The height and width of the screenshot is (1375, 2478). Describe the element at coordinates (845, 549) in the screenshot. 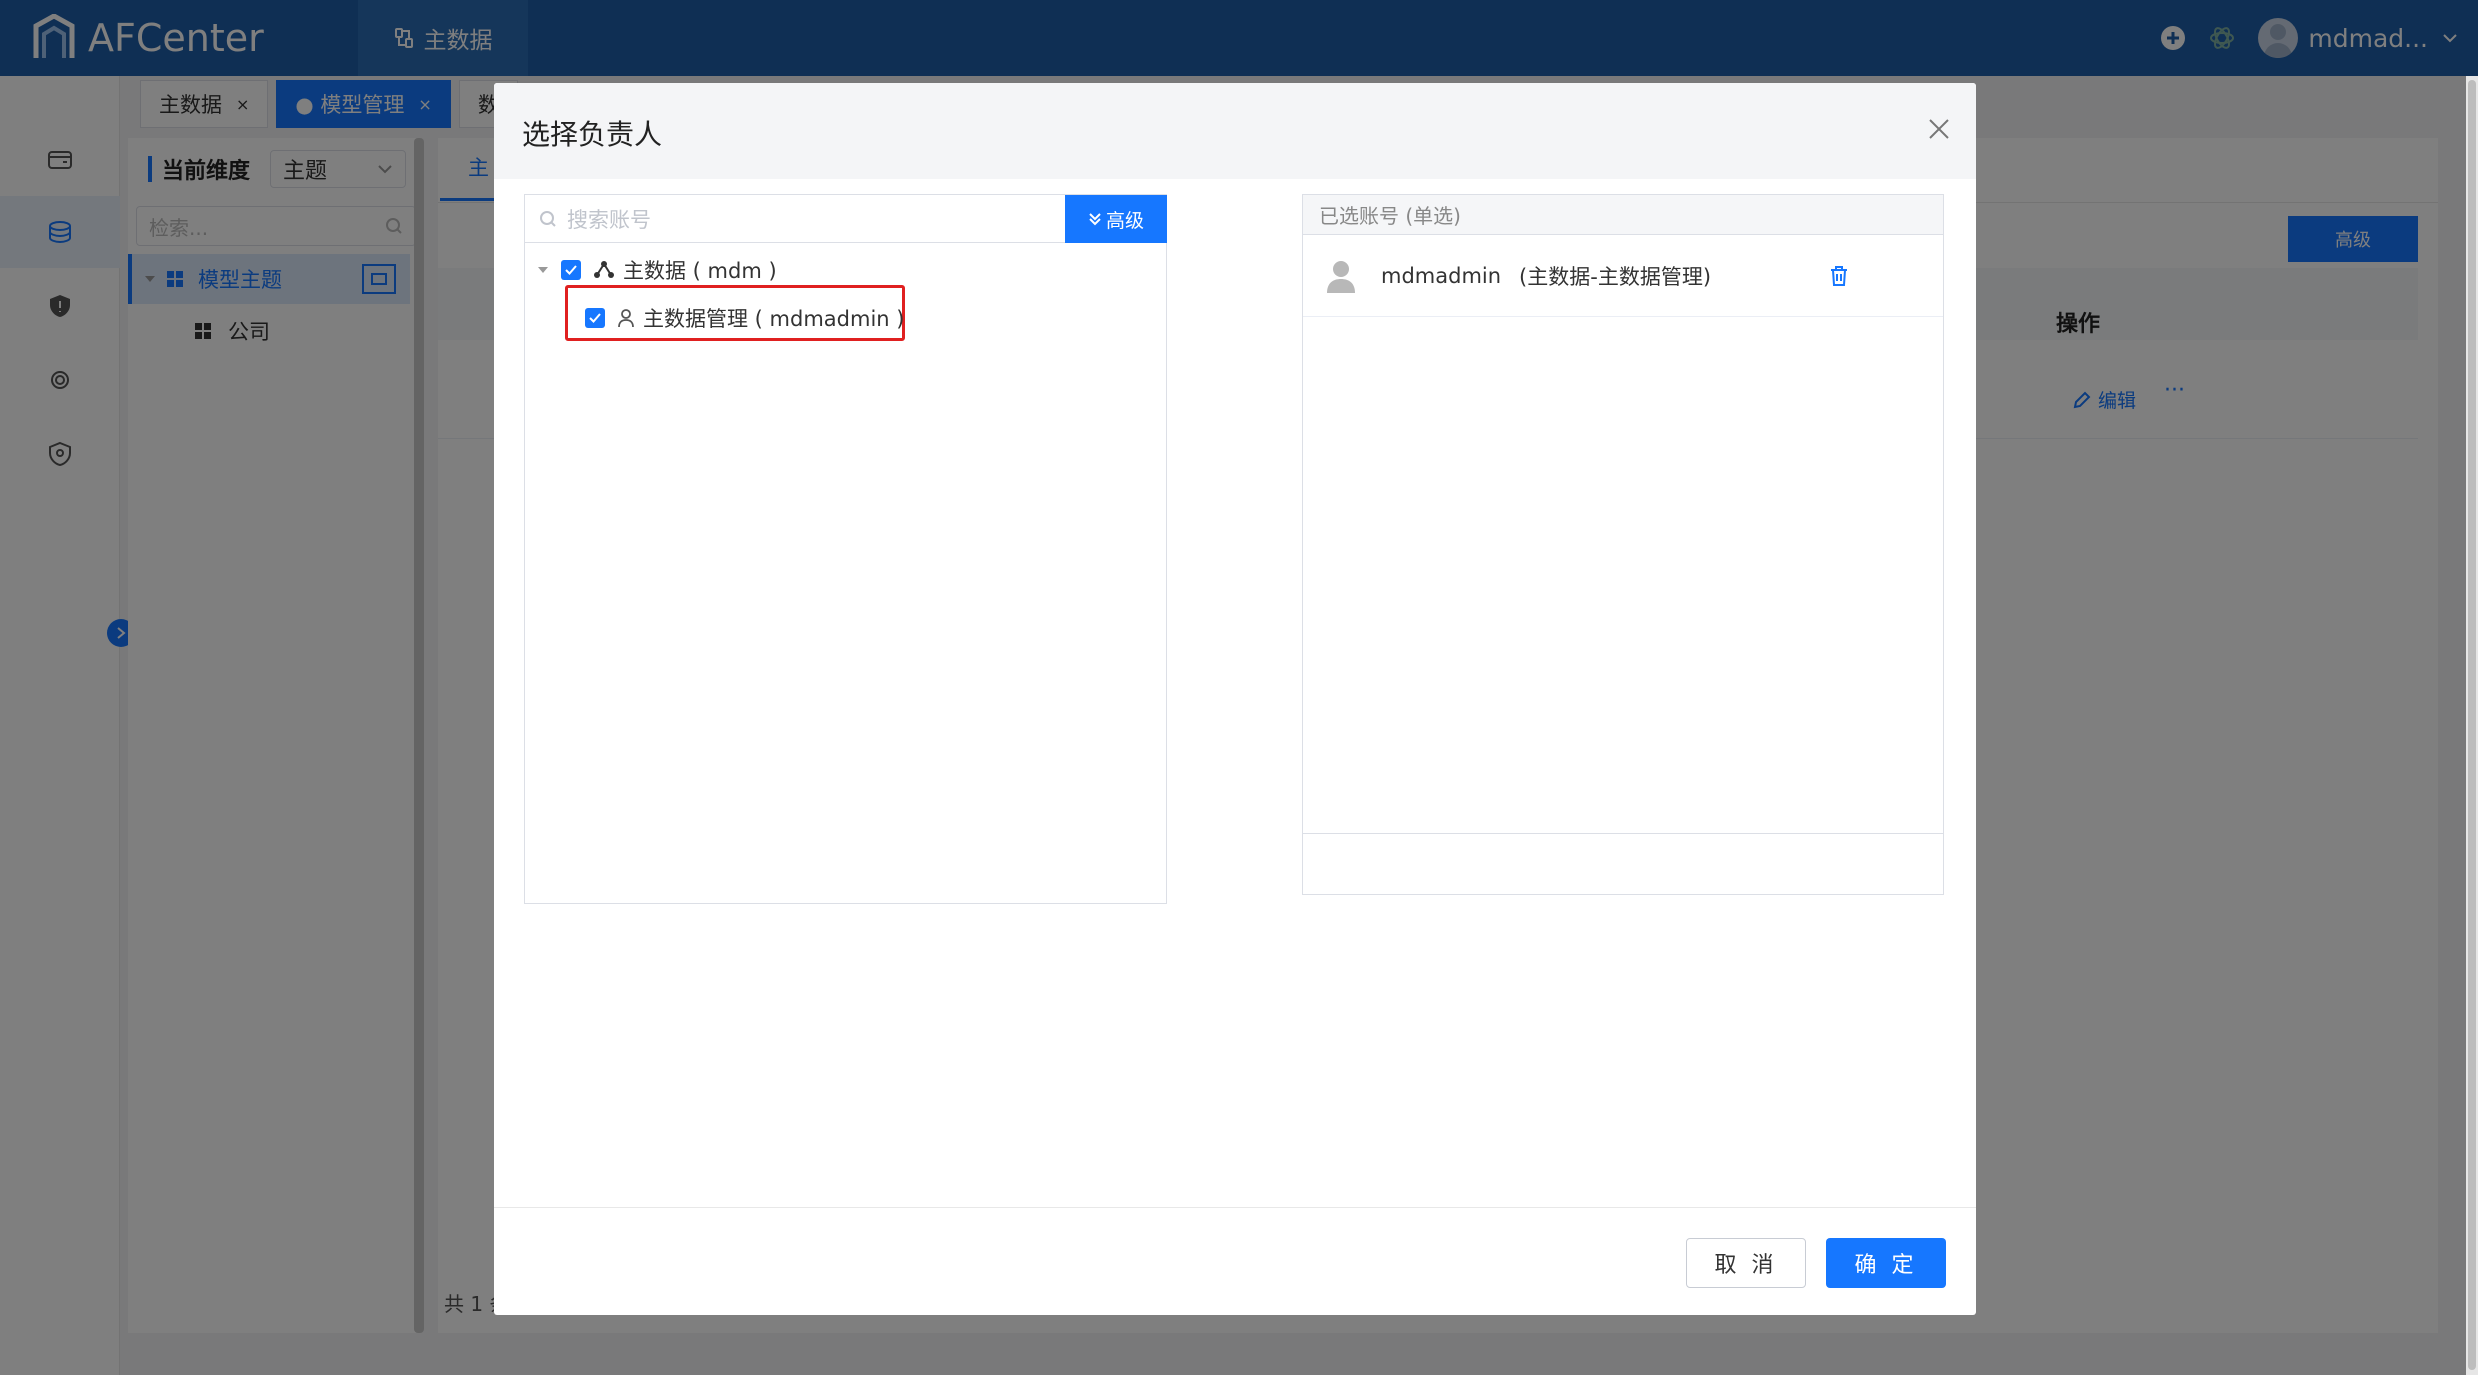

I see `account-tree-panel: 搜索账号 高级 主数据 ( mdm ) 主数据管理 ( mdmadmin)` at that location.